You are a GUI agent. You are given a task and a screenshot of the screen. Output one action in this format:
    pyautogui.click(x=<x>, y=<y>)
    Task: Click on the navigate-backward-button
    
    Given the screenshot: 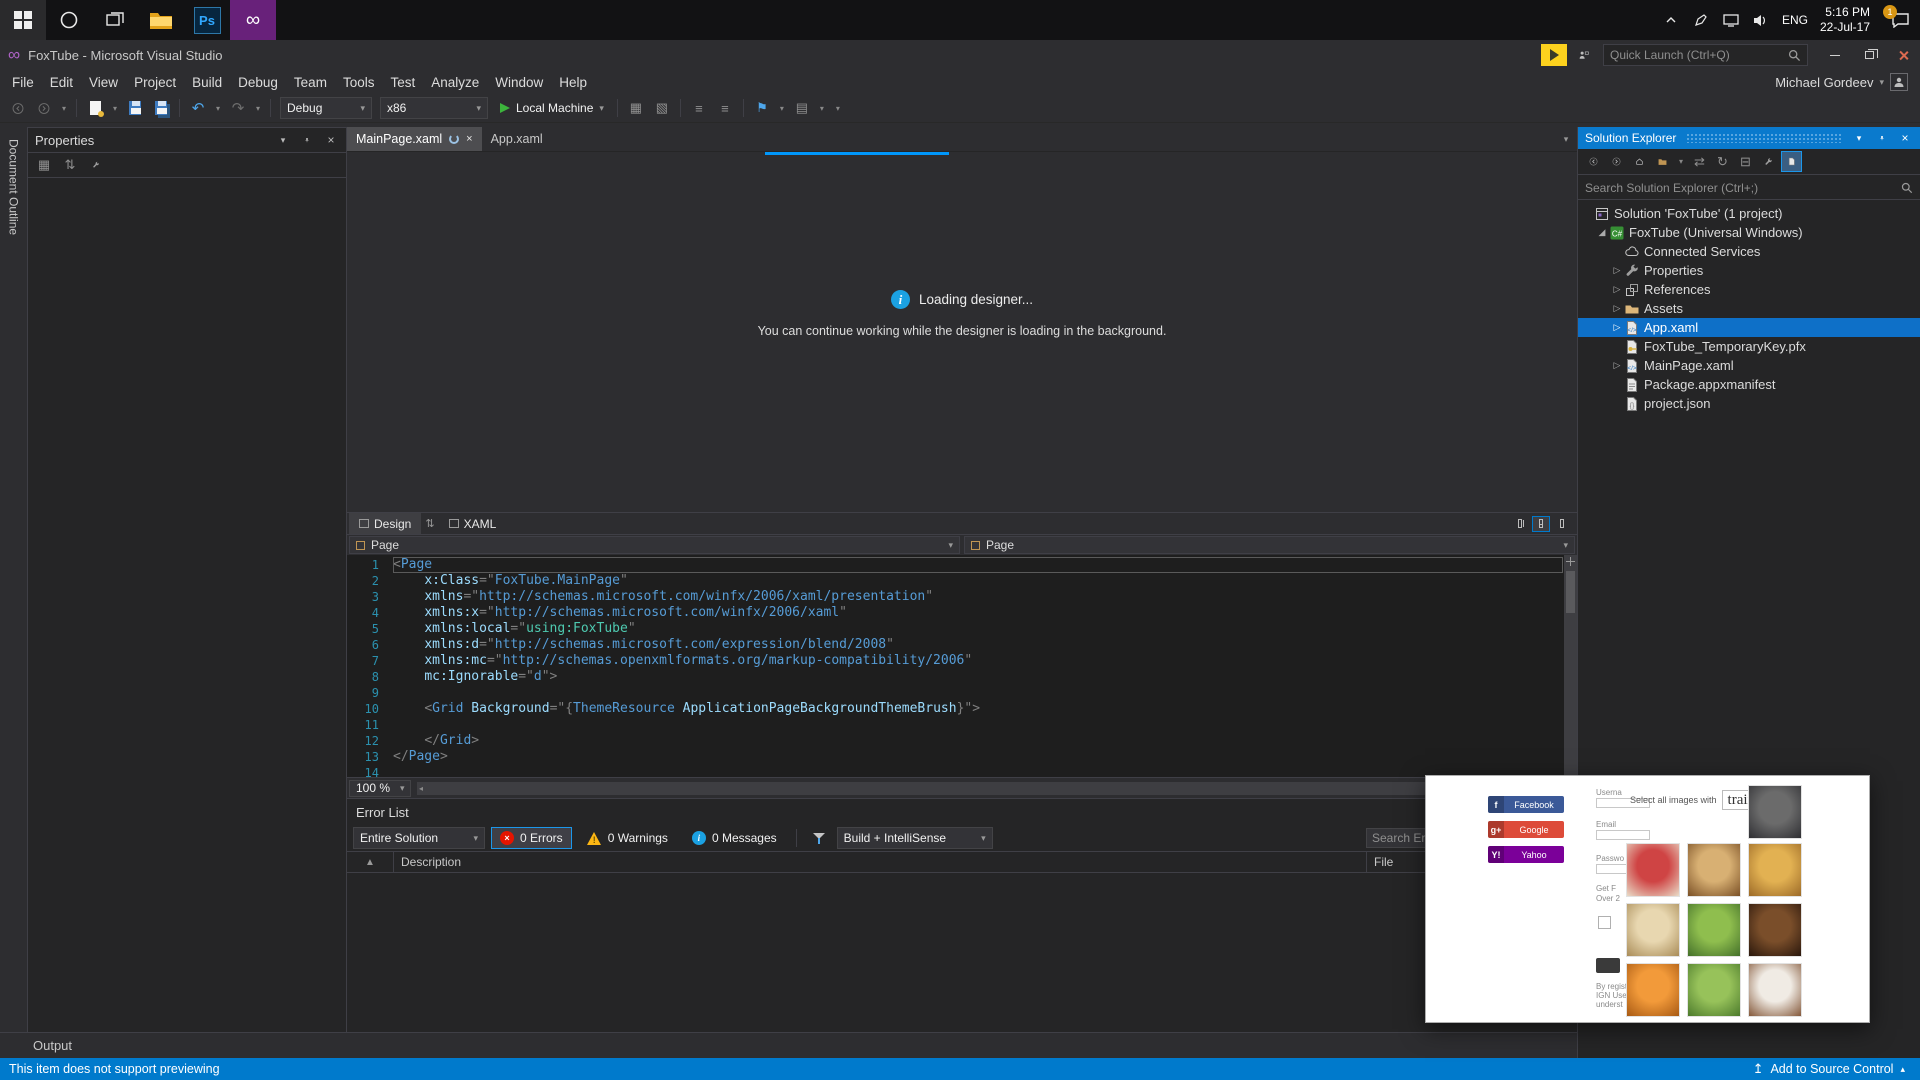 What is the action you would take?
    pyautogui.click(x=18, y=108)
    